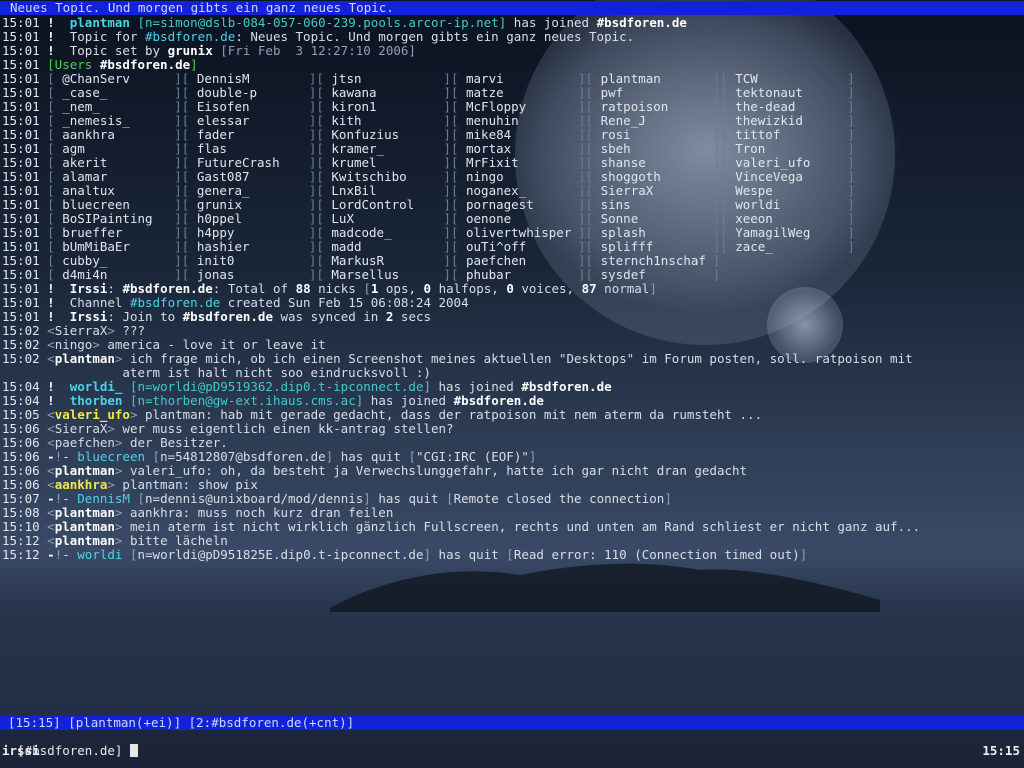 The height and width of the screenshot is (768, 1024). Describe the element at coordinates (653, 163) in the screenshot. I see `user-entry: [ shanse]` at that location.